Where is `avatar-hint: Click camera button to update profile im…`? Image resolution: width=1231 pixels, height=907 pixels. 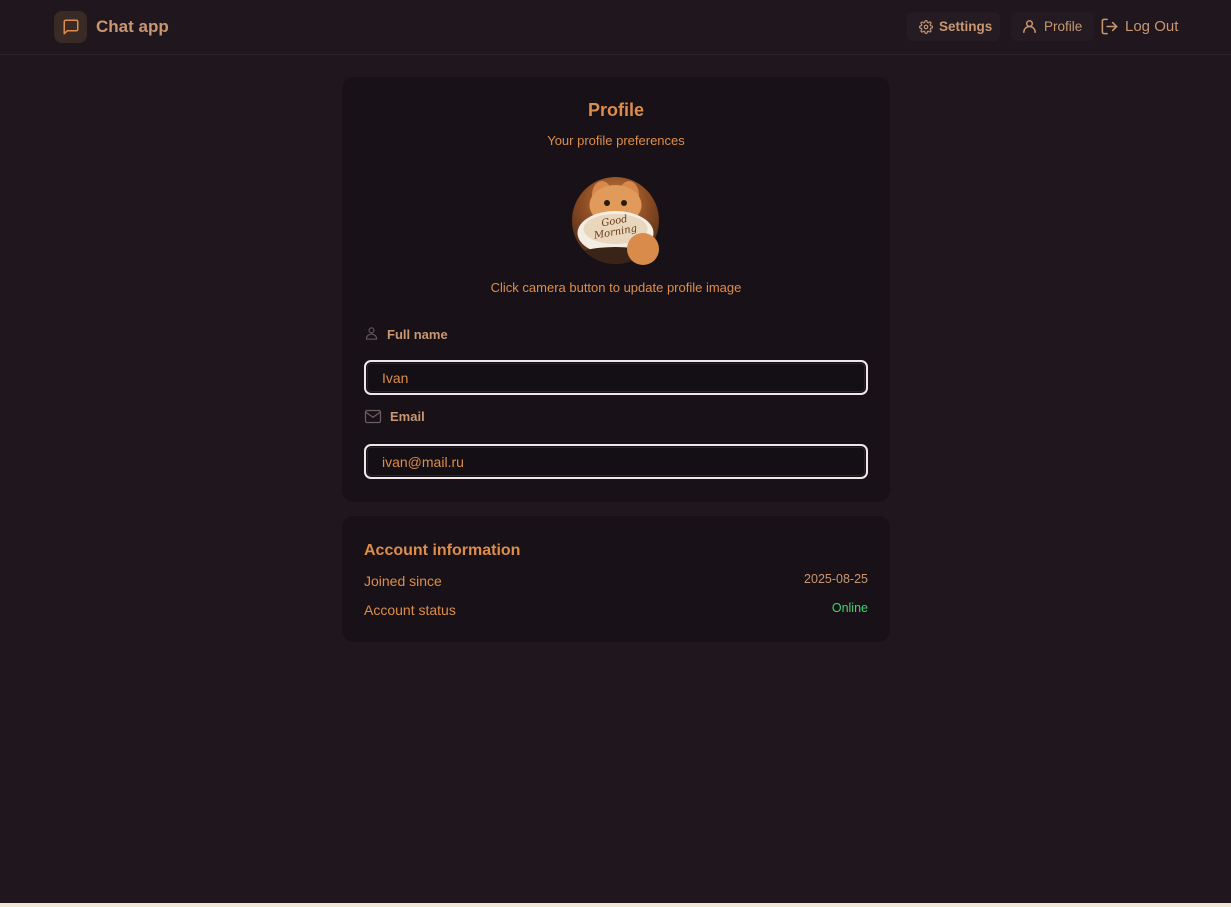
avatar-hint: Click camera button to update profile im… is located at coordinates (616, 287).